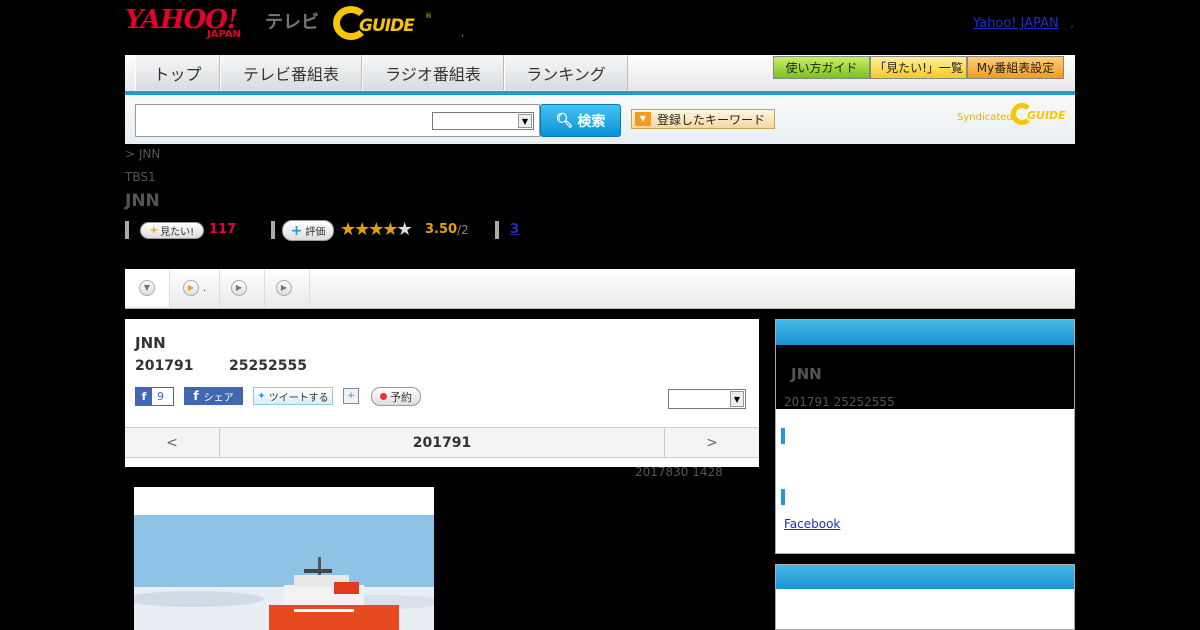 Image resolution: width=1200 pixels, height=630 pixels. Describe the element at coordinates (643, 119) in the screenshot. I see `dropdown-triangle-icon: ▼` at that location.